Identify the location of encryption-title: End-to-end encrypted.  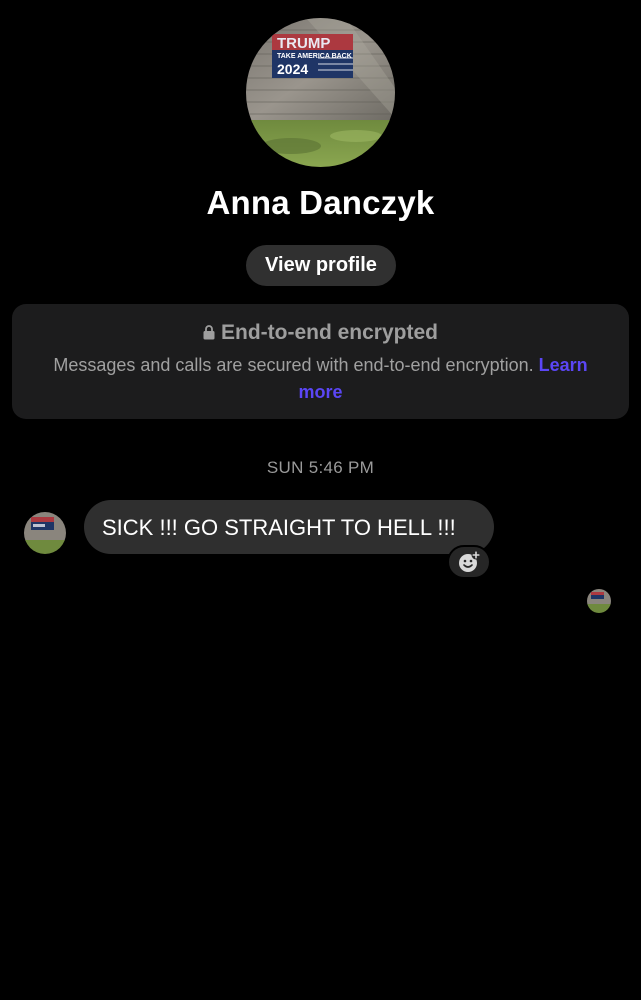
(320, 333).